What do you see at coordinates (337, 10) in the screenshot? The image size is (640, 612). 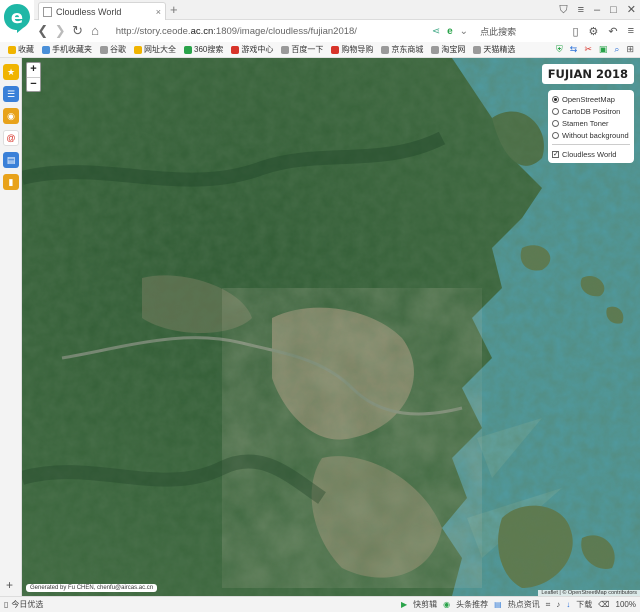 I see `tab-bar: Cloudless World × + ⛉ ≡ – □ ✕` at bounding box center [337, 10].